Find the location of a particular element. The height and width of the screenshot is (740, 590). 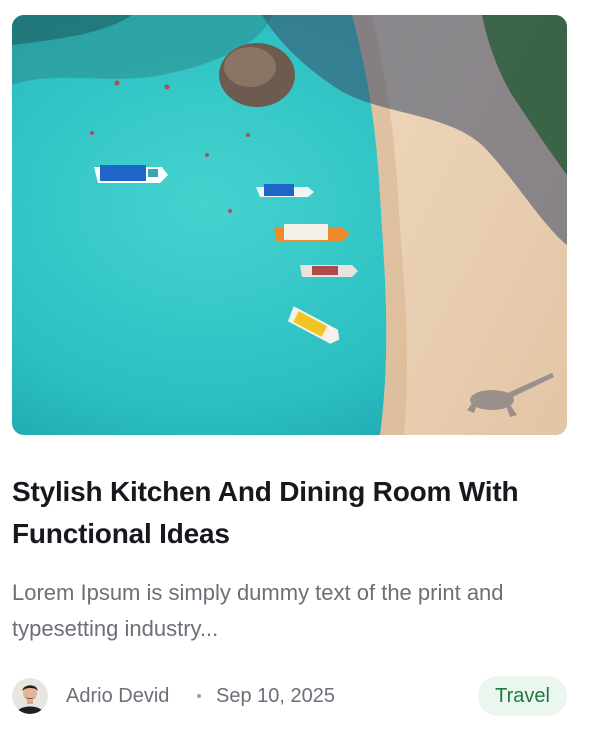

post-meta: Adrio Devid Sep 10, 2025 Travel is located at coordinates (289, 696).